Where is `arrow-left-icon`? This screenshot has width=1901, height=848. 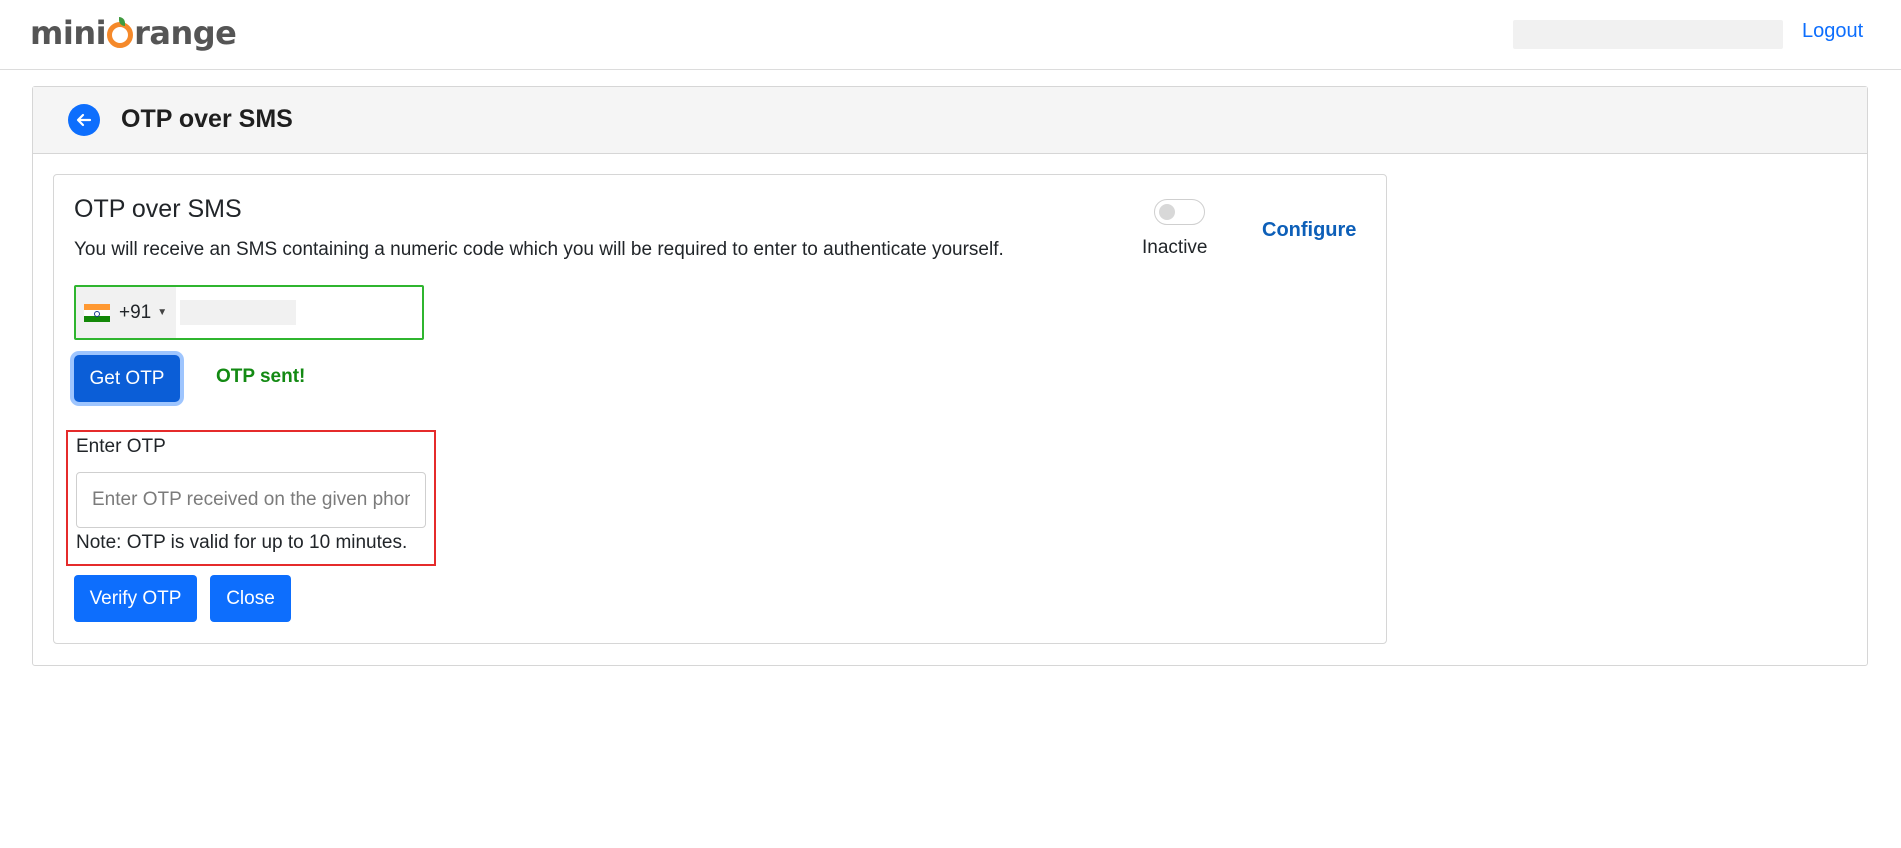
arrow-left-icon is located at coordinates (84, 120).